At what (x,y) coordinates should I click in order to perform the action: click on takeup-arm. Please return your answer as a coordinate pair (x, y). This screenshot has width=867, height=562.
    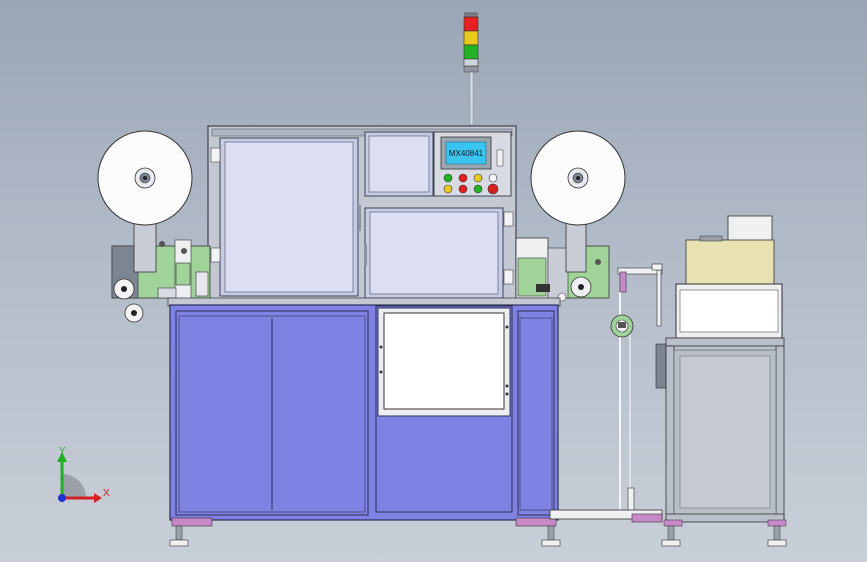
    Looking at the image, I should click on (606, 393).